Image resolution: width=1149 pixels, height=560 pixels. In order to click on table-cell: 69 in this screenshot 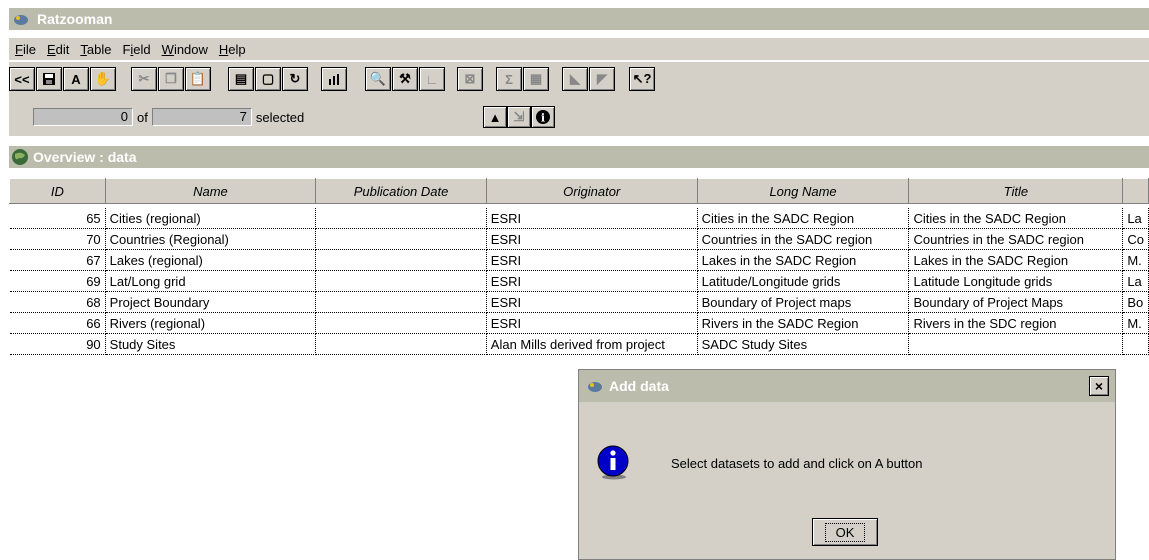, I will do `click(57, 281)`.